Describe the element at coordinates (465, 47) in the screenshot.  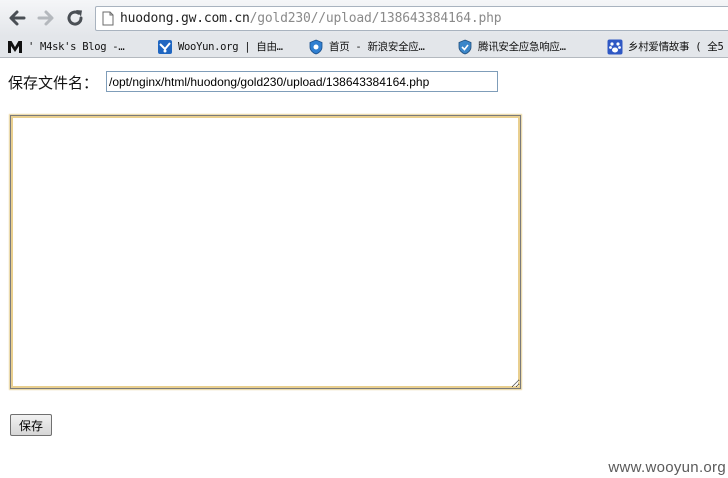
I see `tencent-security-icon` at that location.